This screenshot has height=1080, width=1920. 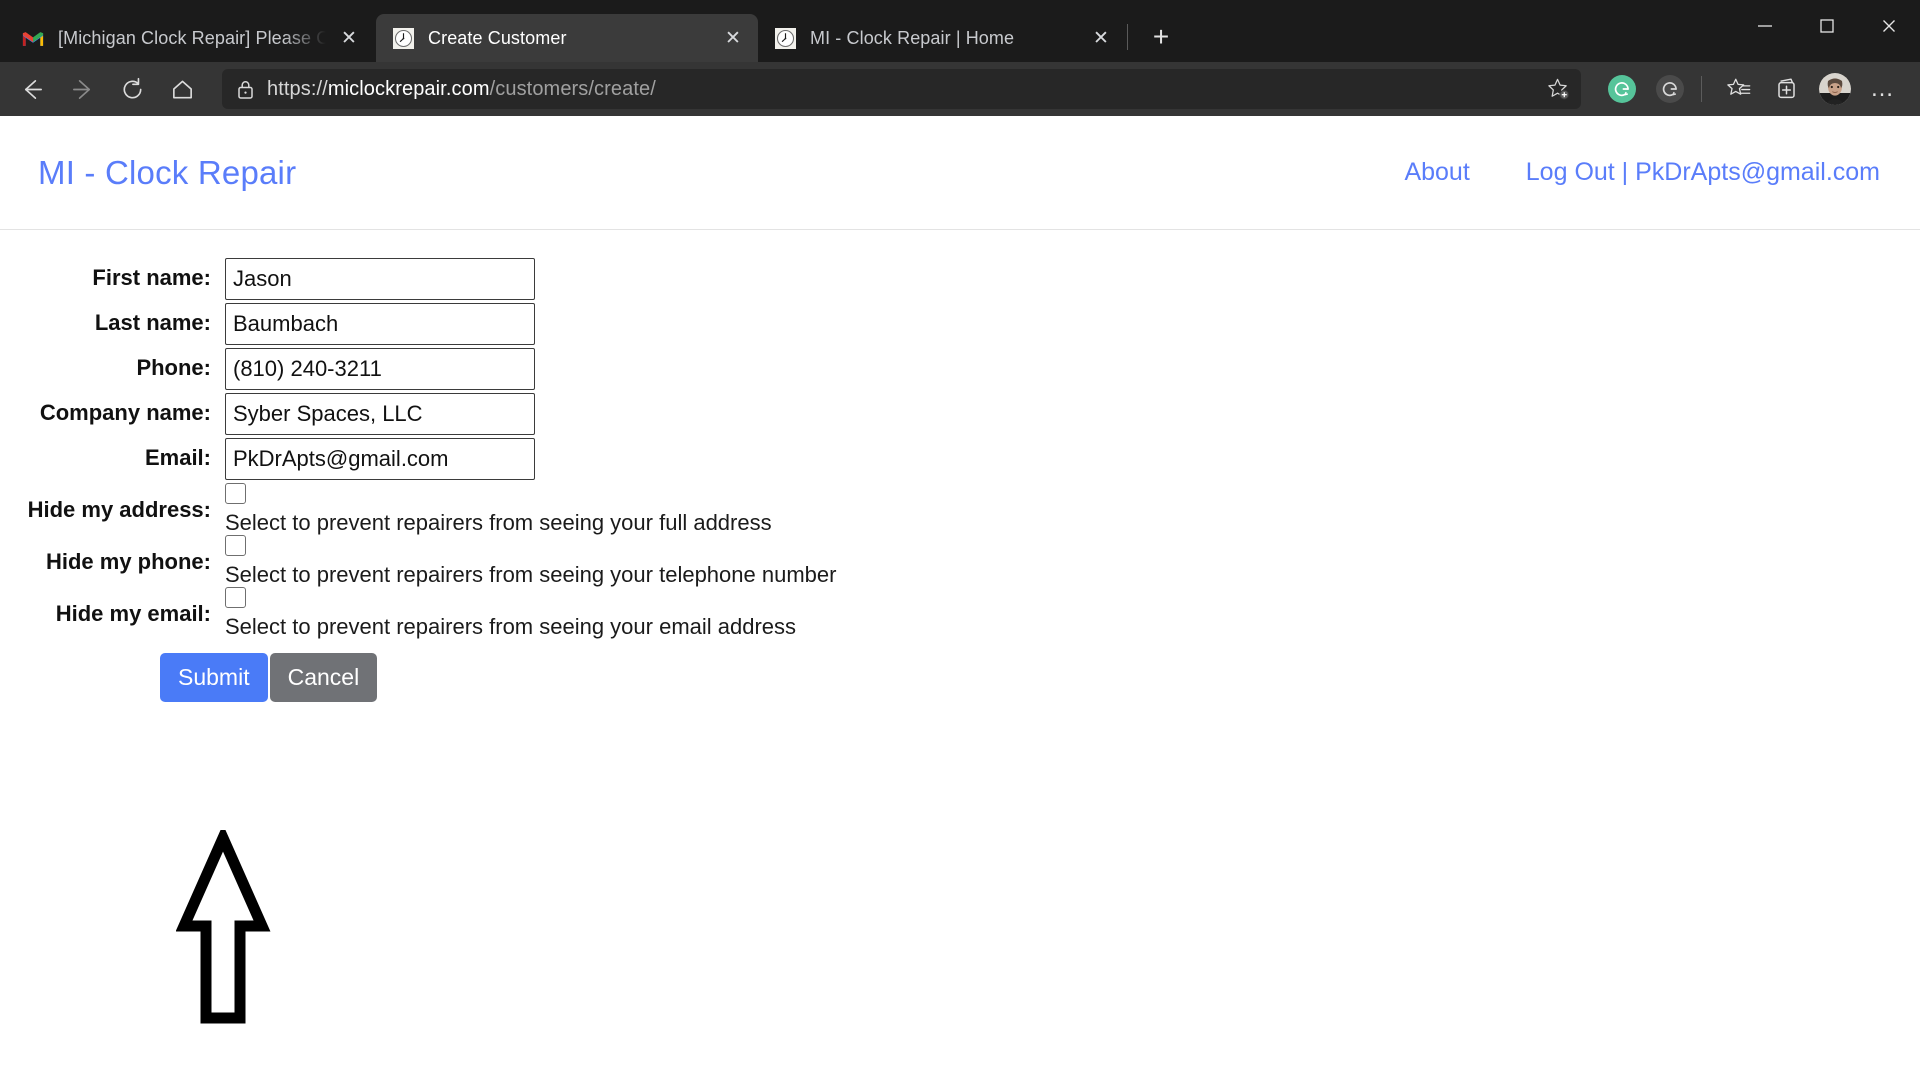 What do you see at coordinates (214, 677) in the screenshot?
I see `submit-button: Submit` at bounding box center [214, 677].